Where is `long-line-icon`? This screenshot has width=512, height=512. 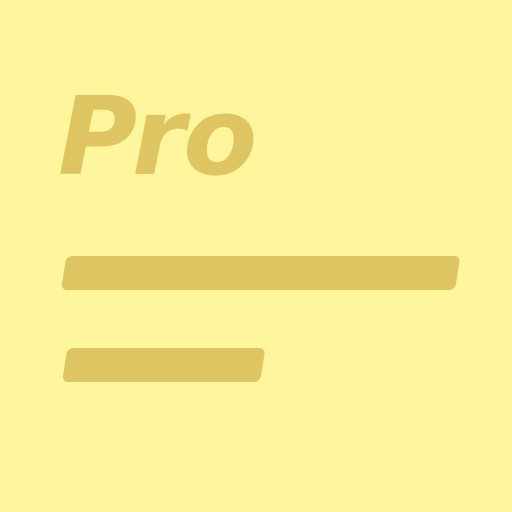 long-line-icon is located at coordinates (261, 273).